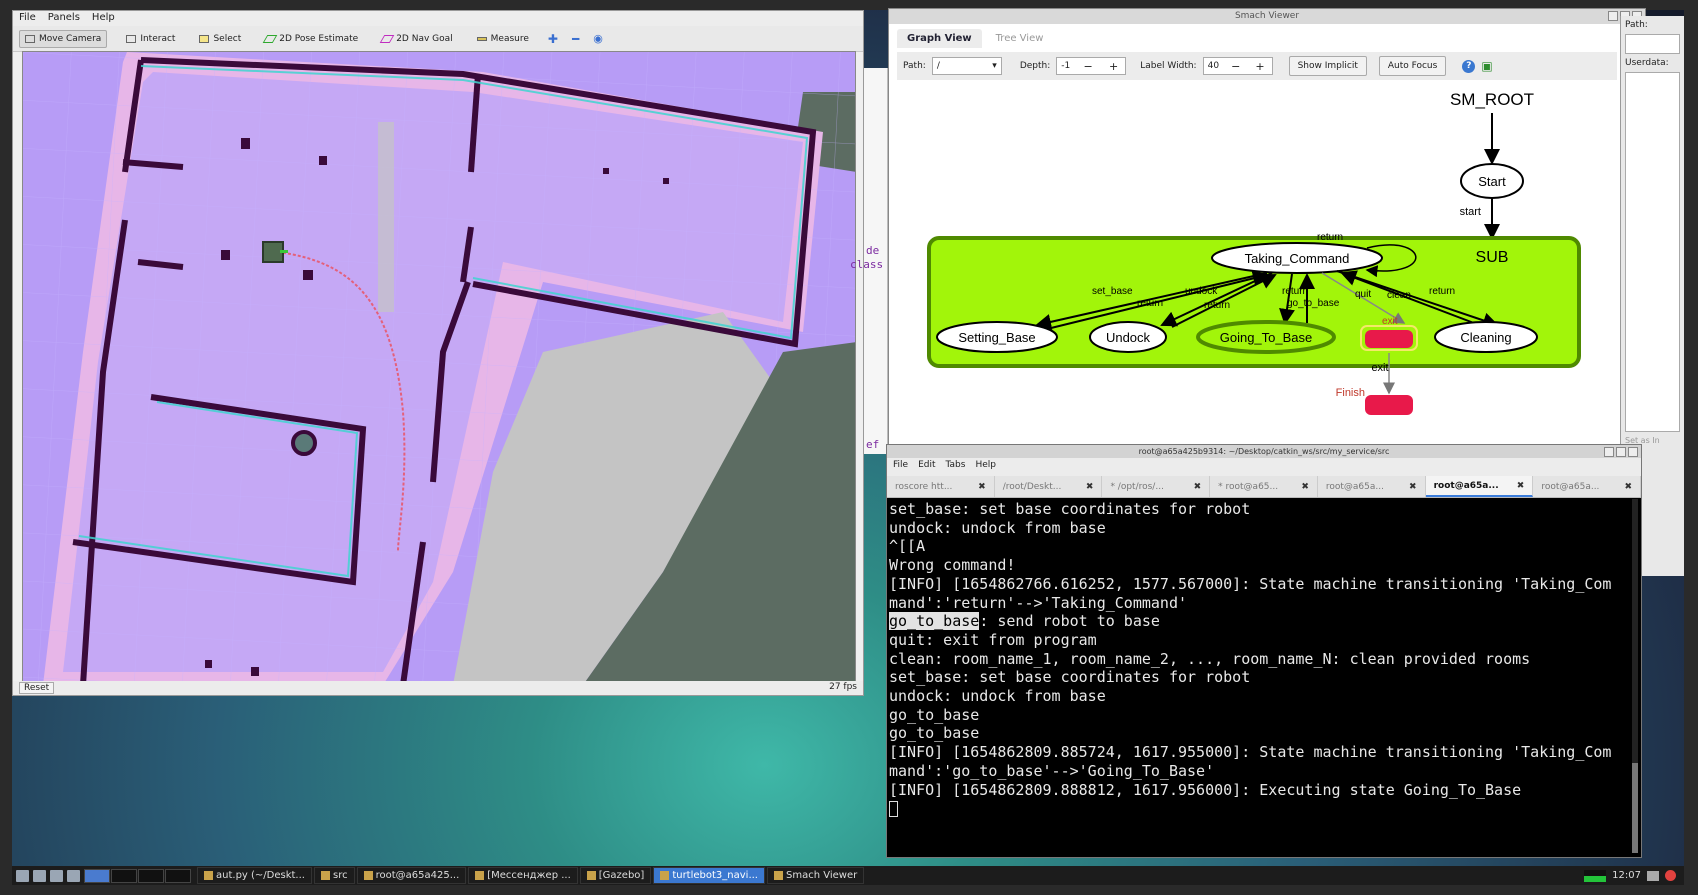  I want to click on edge-label-go-to-base: go_to_base, so click(1313, 303).